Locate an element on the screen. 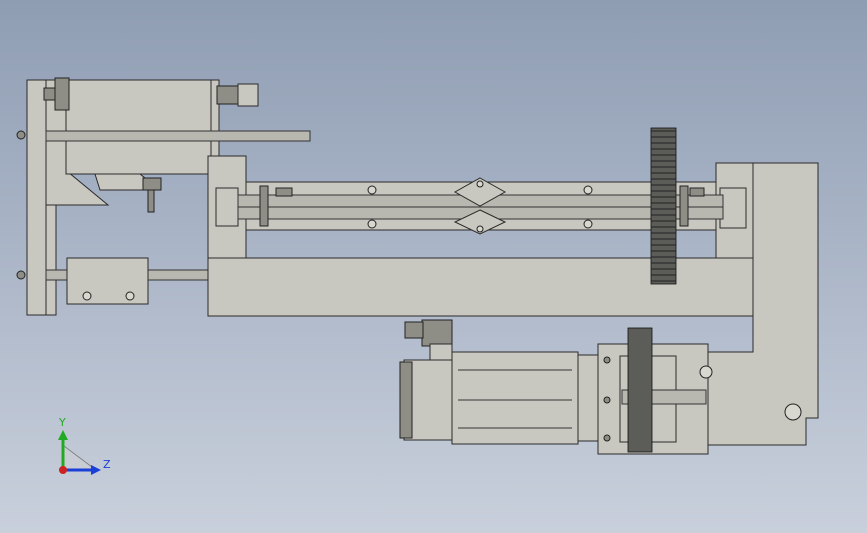 The height and width of the screenshot is (533, 867). coordinate-triad: Y Z is located at coordinates (84, 445).